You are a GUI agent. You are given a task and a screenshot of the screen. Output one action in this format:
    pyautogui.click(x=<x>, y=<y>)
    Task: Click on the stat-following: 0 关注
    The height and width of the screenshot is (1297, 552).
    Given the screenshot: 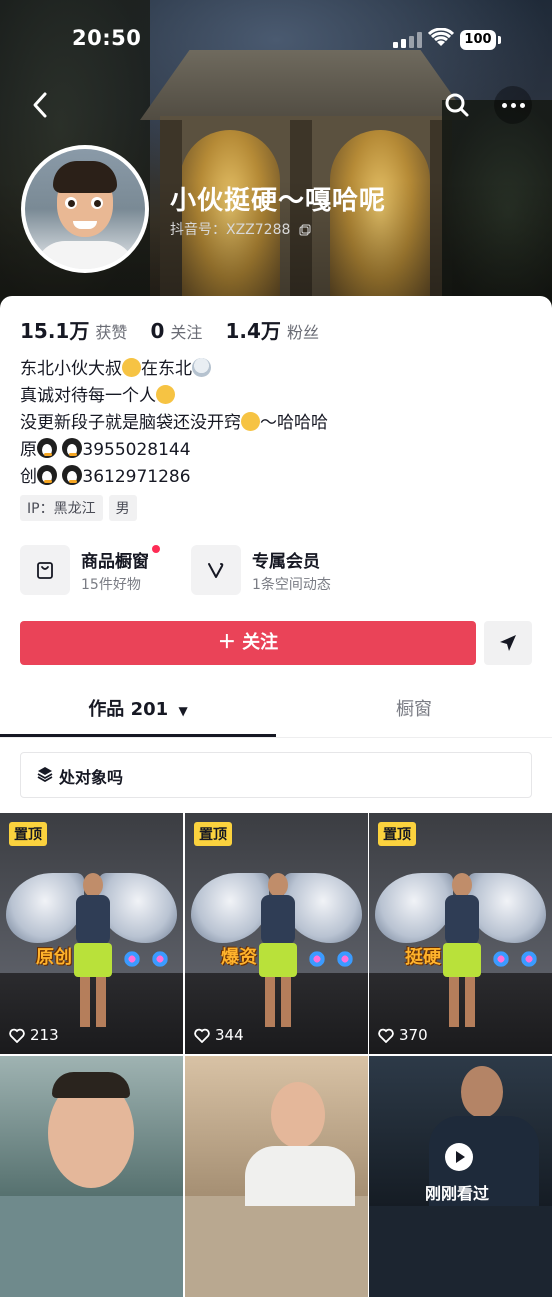 What is the action you would take?
    pyautogui.click(x=176, y=331)
    